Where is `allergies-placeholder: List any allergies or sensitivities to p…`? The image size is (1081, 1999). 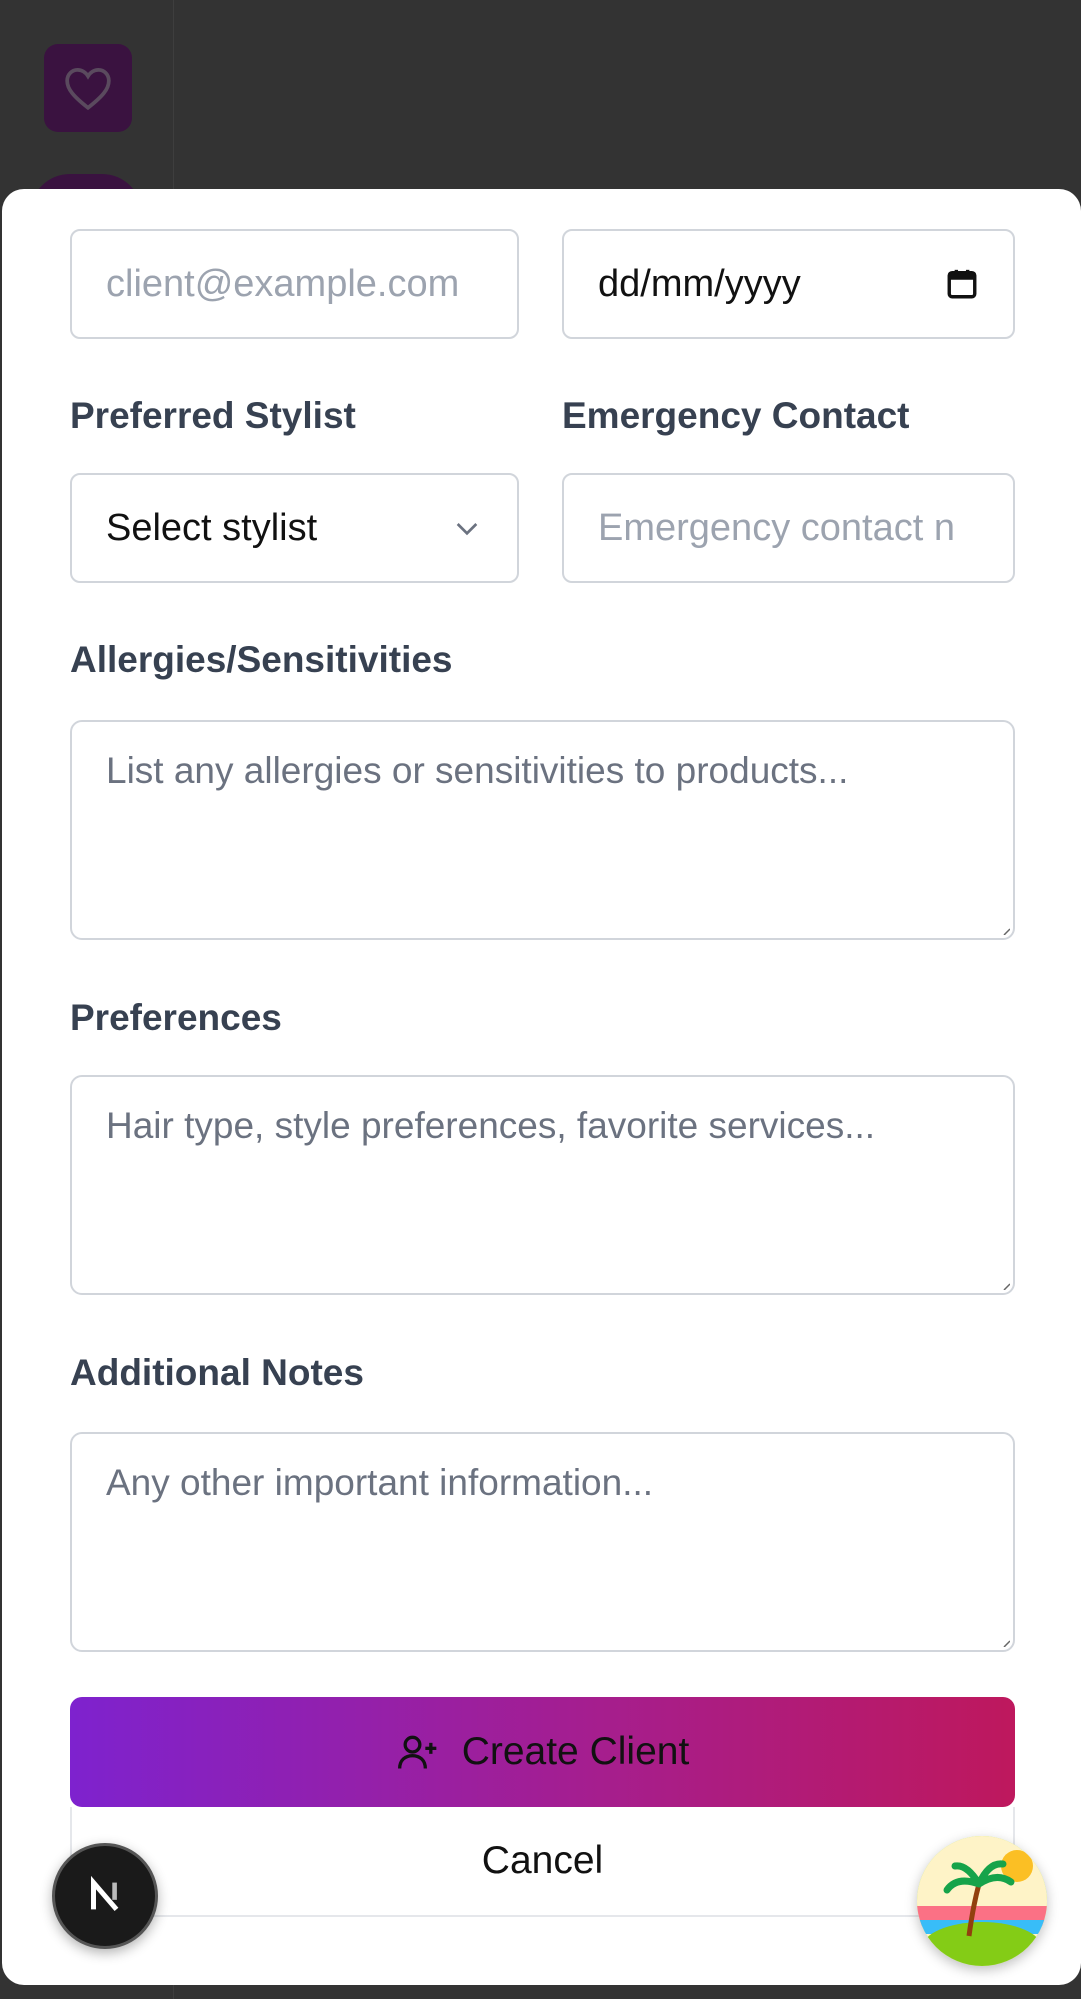
allergies-placeholder: List any allergies or sensitivities to p… is located at coordinates (477, 770).